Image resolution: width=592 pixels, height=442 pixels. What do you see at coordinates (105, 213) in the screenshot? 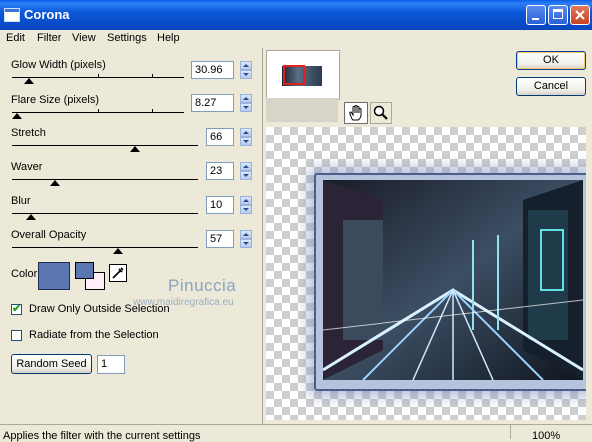
I see `blur-slider-track` at bounding box center [105, 213].